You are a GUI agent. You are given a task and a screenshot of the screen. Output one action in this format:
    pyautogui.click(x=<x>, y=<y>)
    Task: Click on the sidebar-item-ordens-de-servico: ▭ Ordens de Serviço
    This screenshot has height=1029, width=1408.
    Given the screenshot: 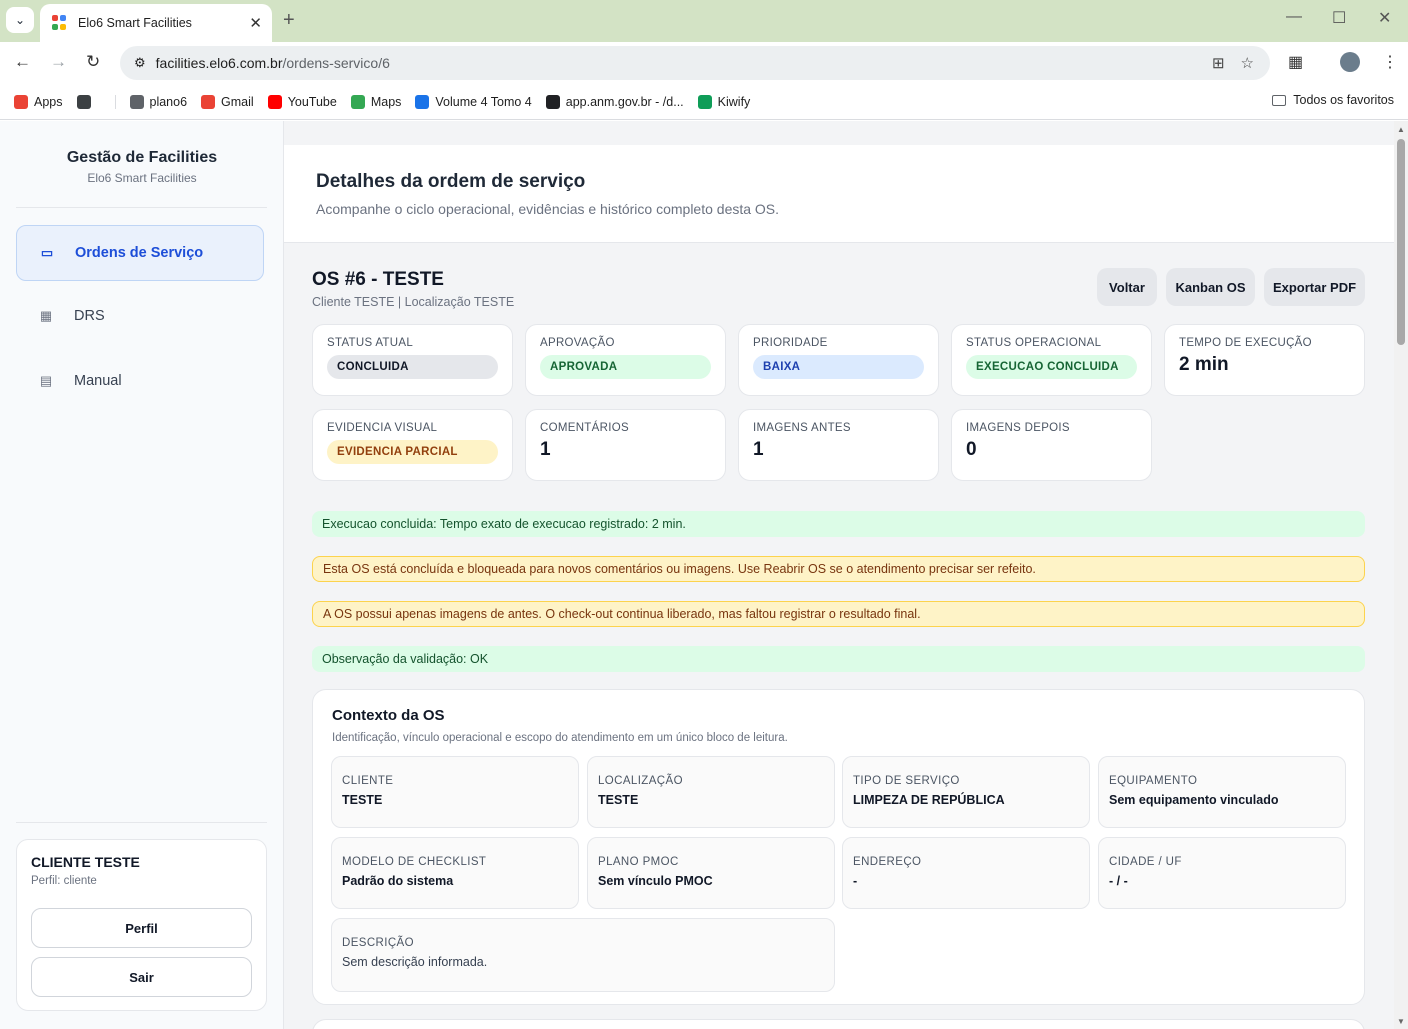 What is the action you would take?
    pyautogui.click(x=140, y=253)
    